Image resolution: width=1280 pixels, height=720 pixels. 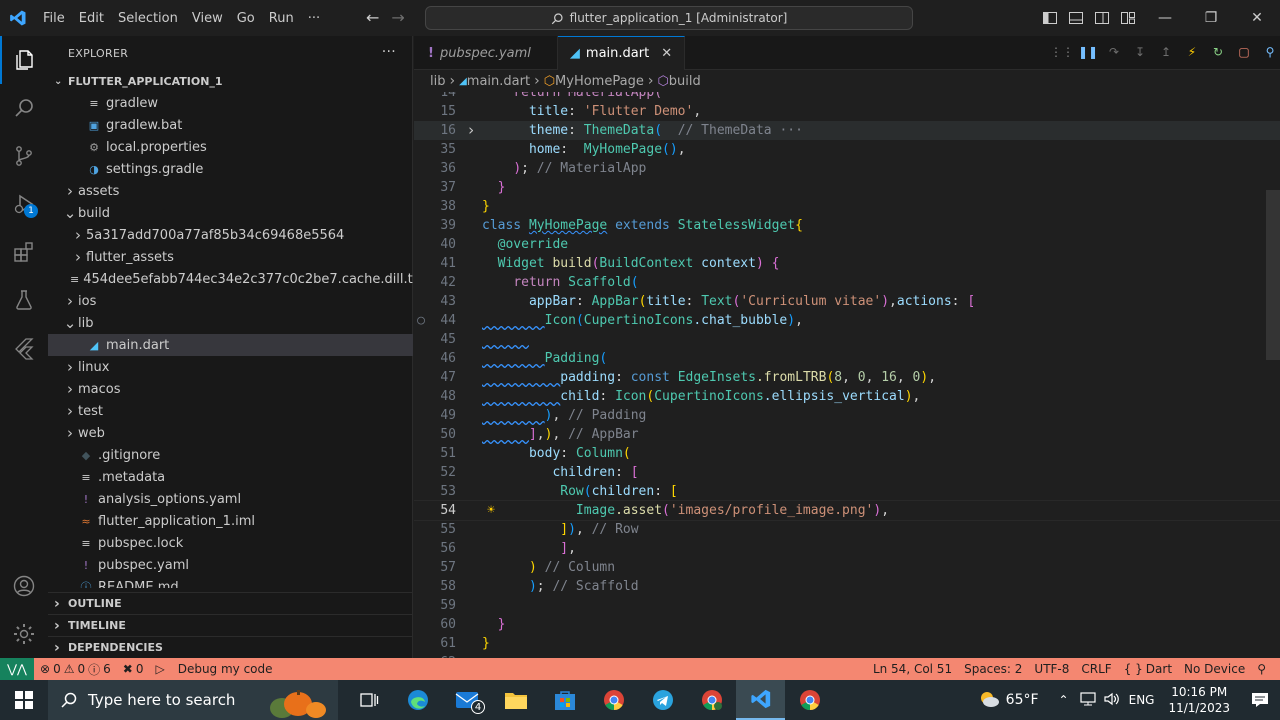 I want to click on network-icon, so click(x=1088, y=700).